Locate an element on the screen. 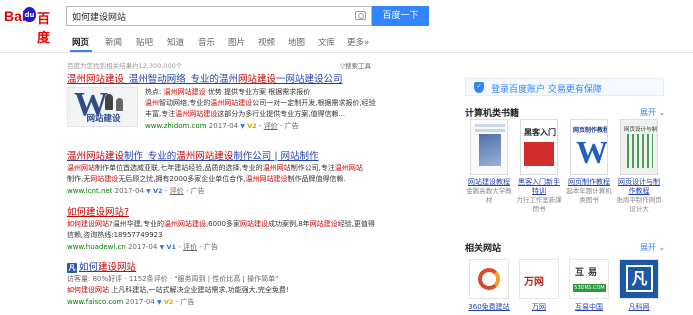 The width and height of the screenshot is (693, 315). tab-more: 更多» is located at coordinates (358, 42).